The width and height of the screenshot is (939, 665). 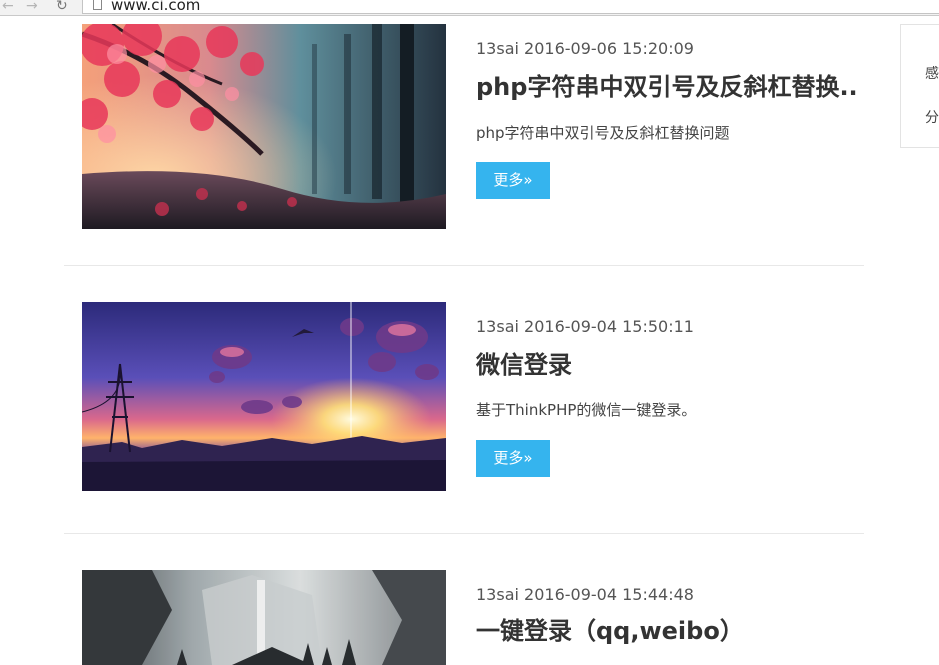 I want to click on post-excerpt: php字符串中双引号及反斜杠替换问题, so click(x=603, y=133).